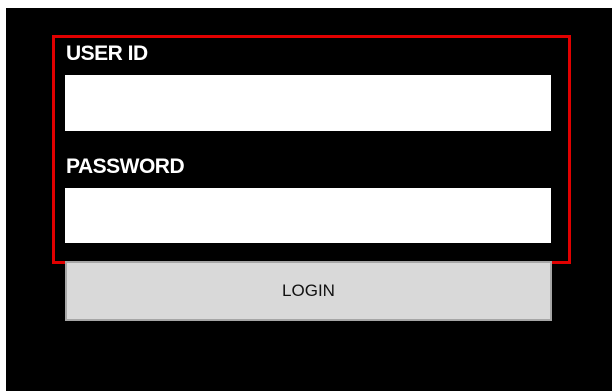  I want to click on password-input, so click(308, 215).